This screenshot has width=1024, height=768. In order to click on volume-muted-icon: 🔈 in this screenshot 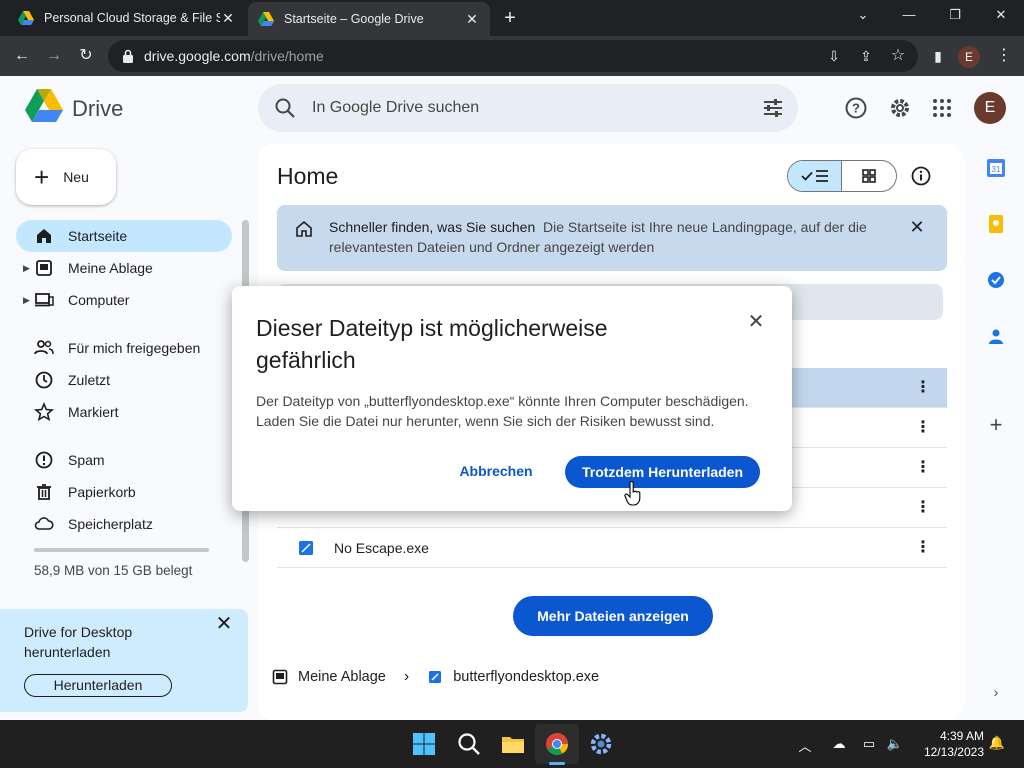, I will do `click(895, 744)`.